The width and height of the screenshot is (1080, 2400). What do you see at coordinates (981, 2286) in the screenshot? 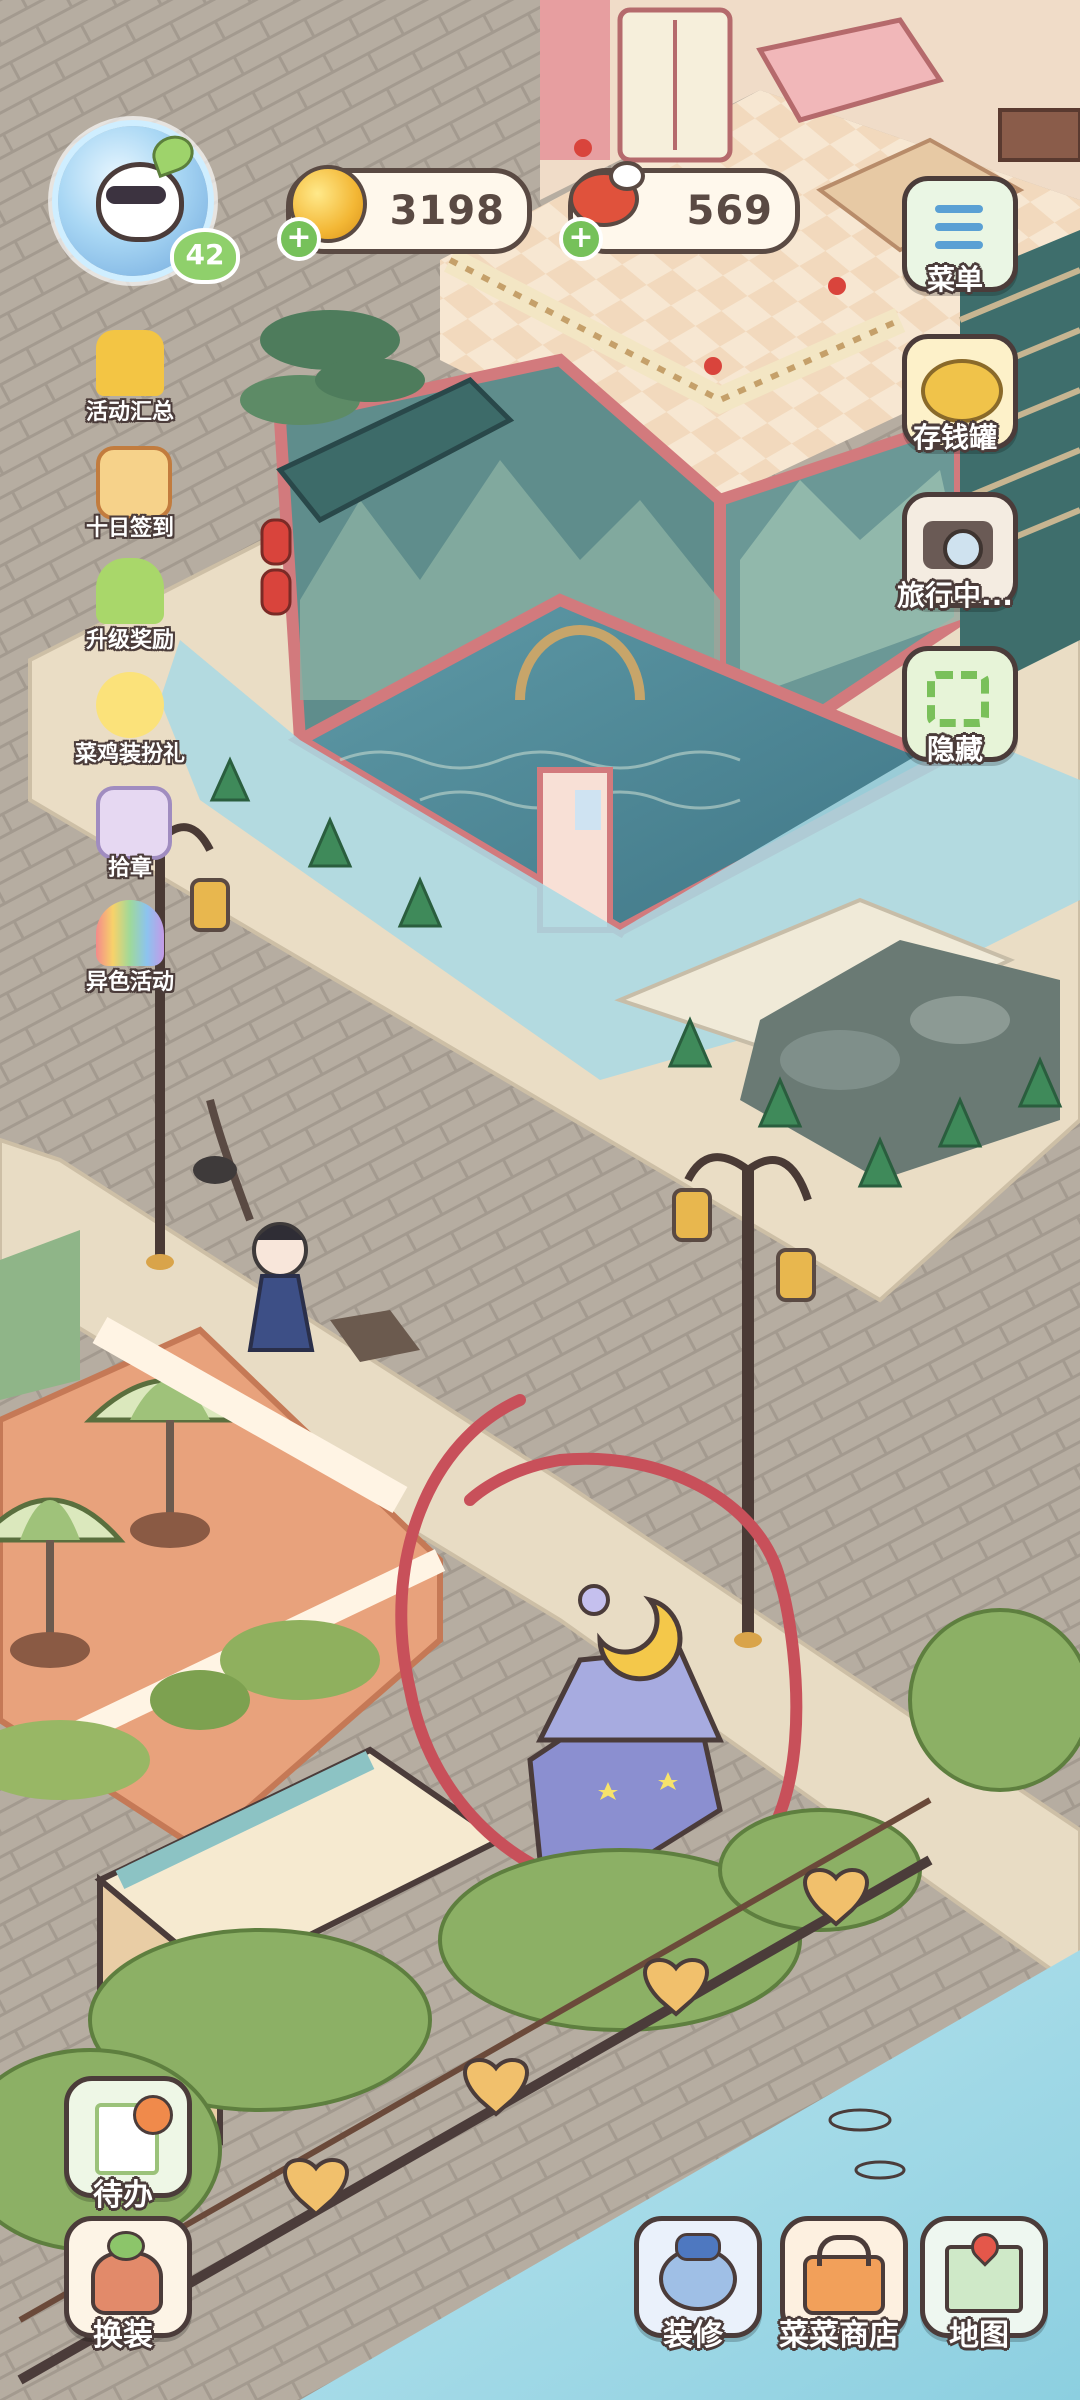
I see `map-button: 地图` at bounding box center [981, 2286].